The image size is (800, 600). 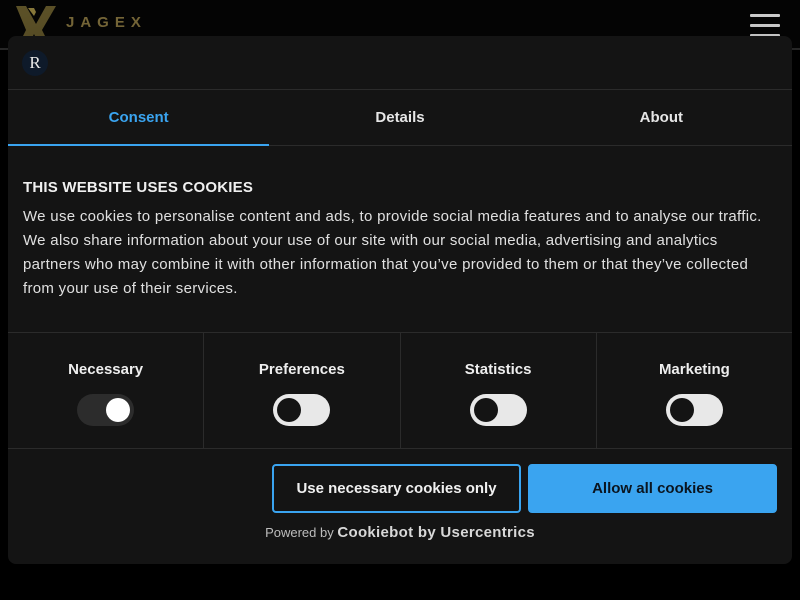 I want to click on tab-label: Details, so click(x=400, y=117).